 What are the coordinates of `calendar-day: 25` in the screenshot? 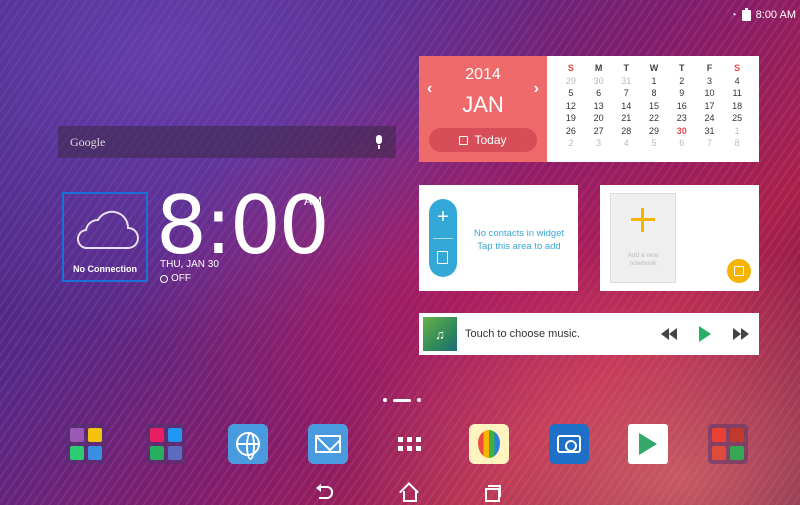 It's located at (737, 118).